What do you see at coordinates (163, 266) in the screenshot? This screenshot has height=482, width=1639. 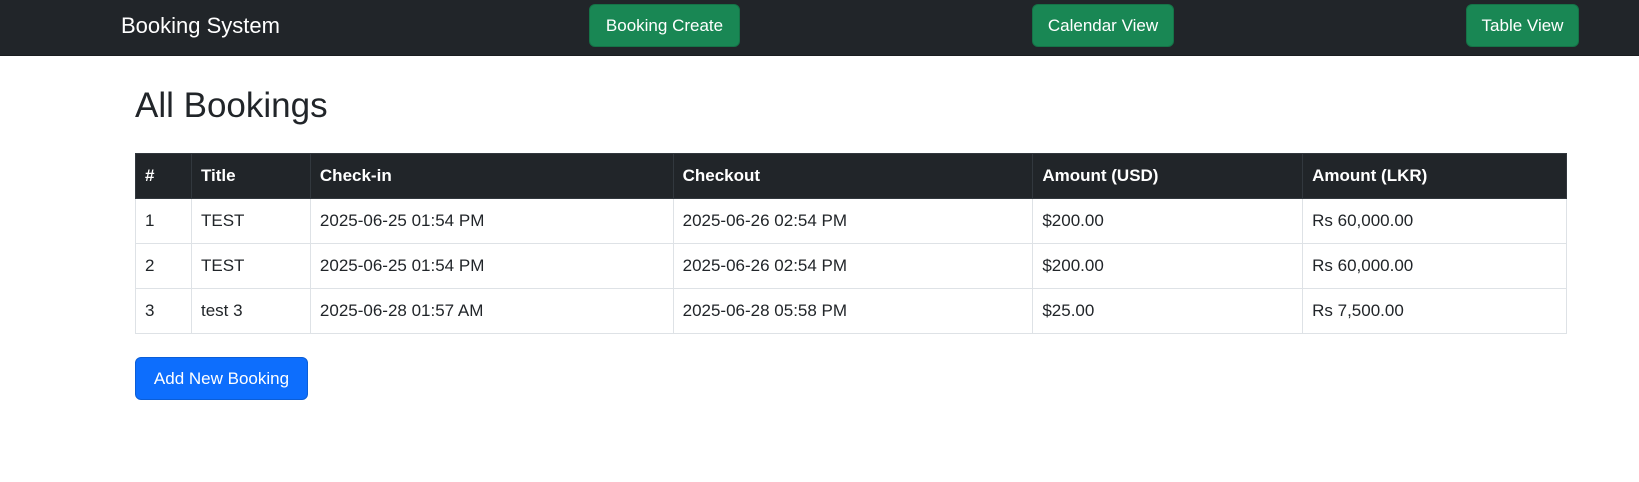 I see `cell-number: 2` at bounding box center [163, 266].